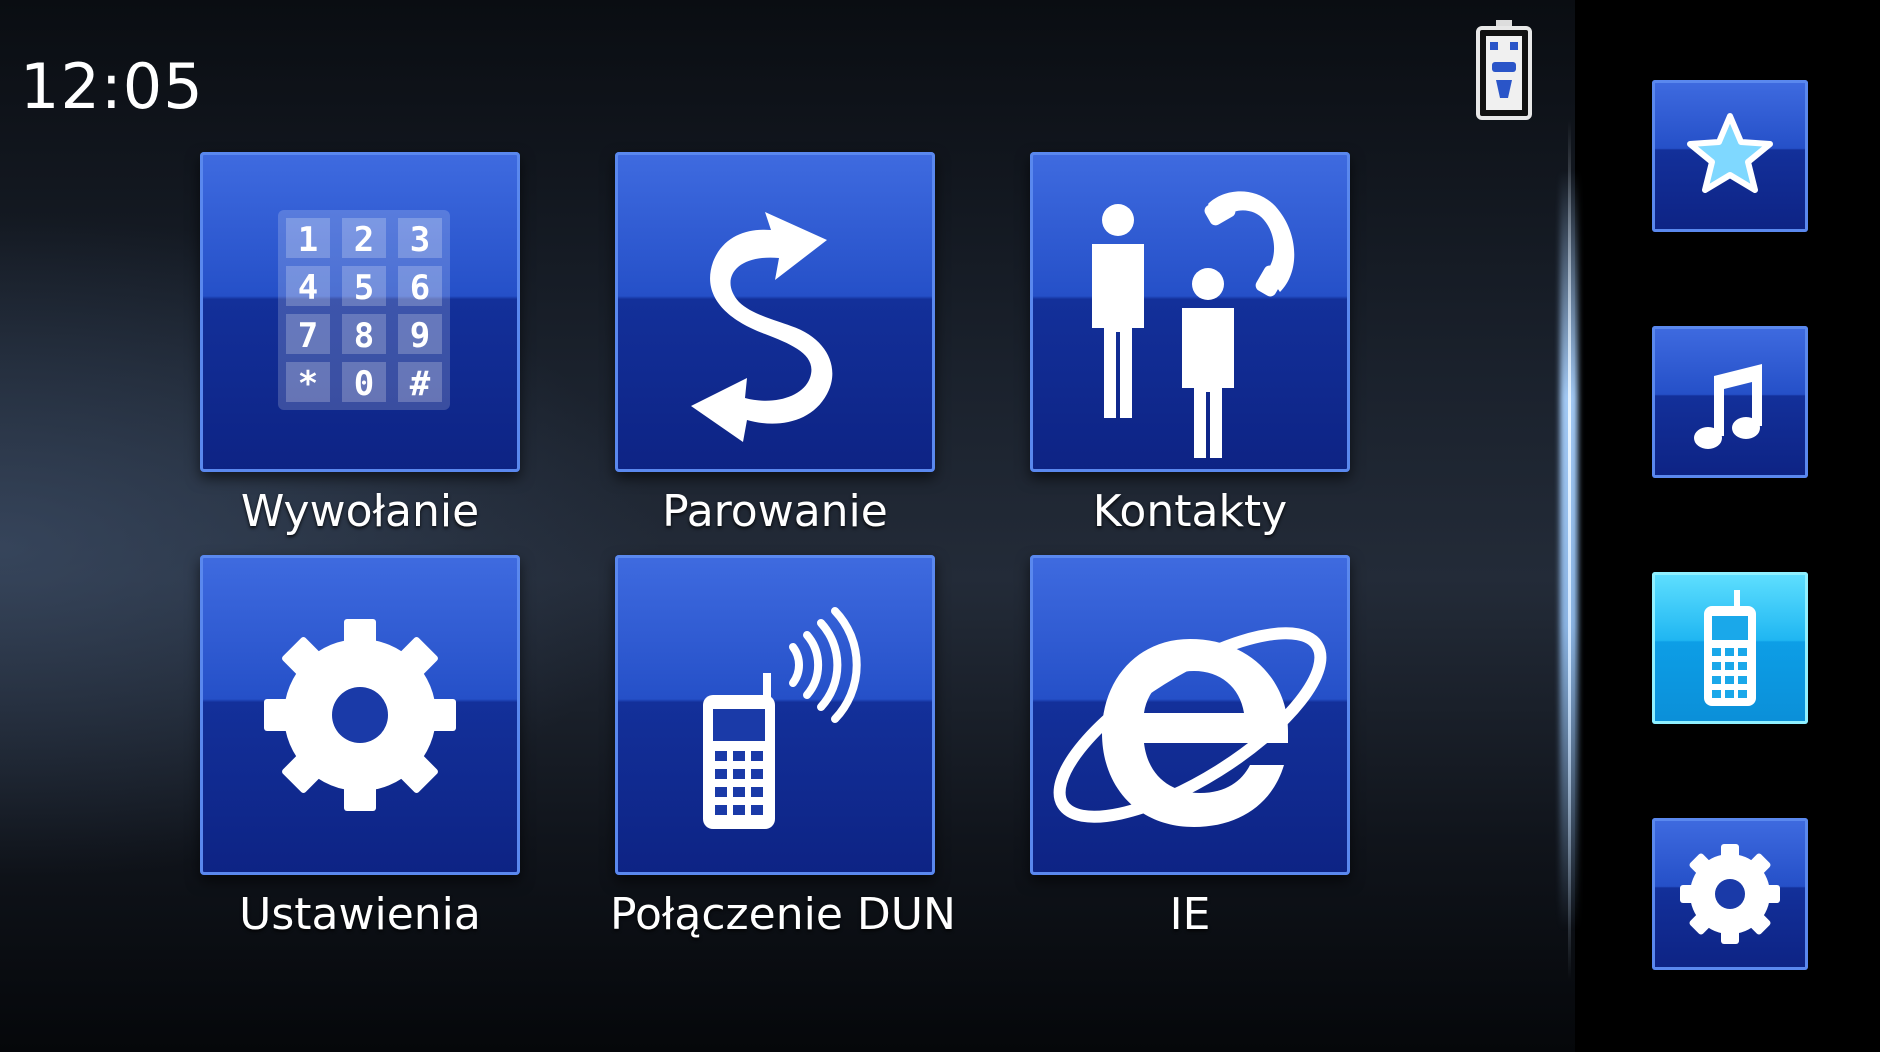 The image size is (1880, 1052). What do you see at coordinates (1730, 153) in the screenshot?
I see `star-icon` at bounding box center [1730, 153].